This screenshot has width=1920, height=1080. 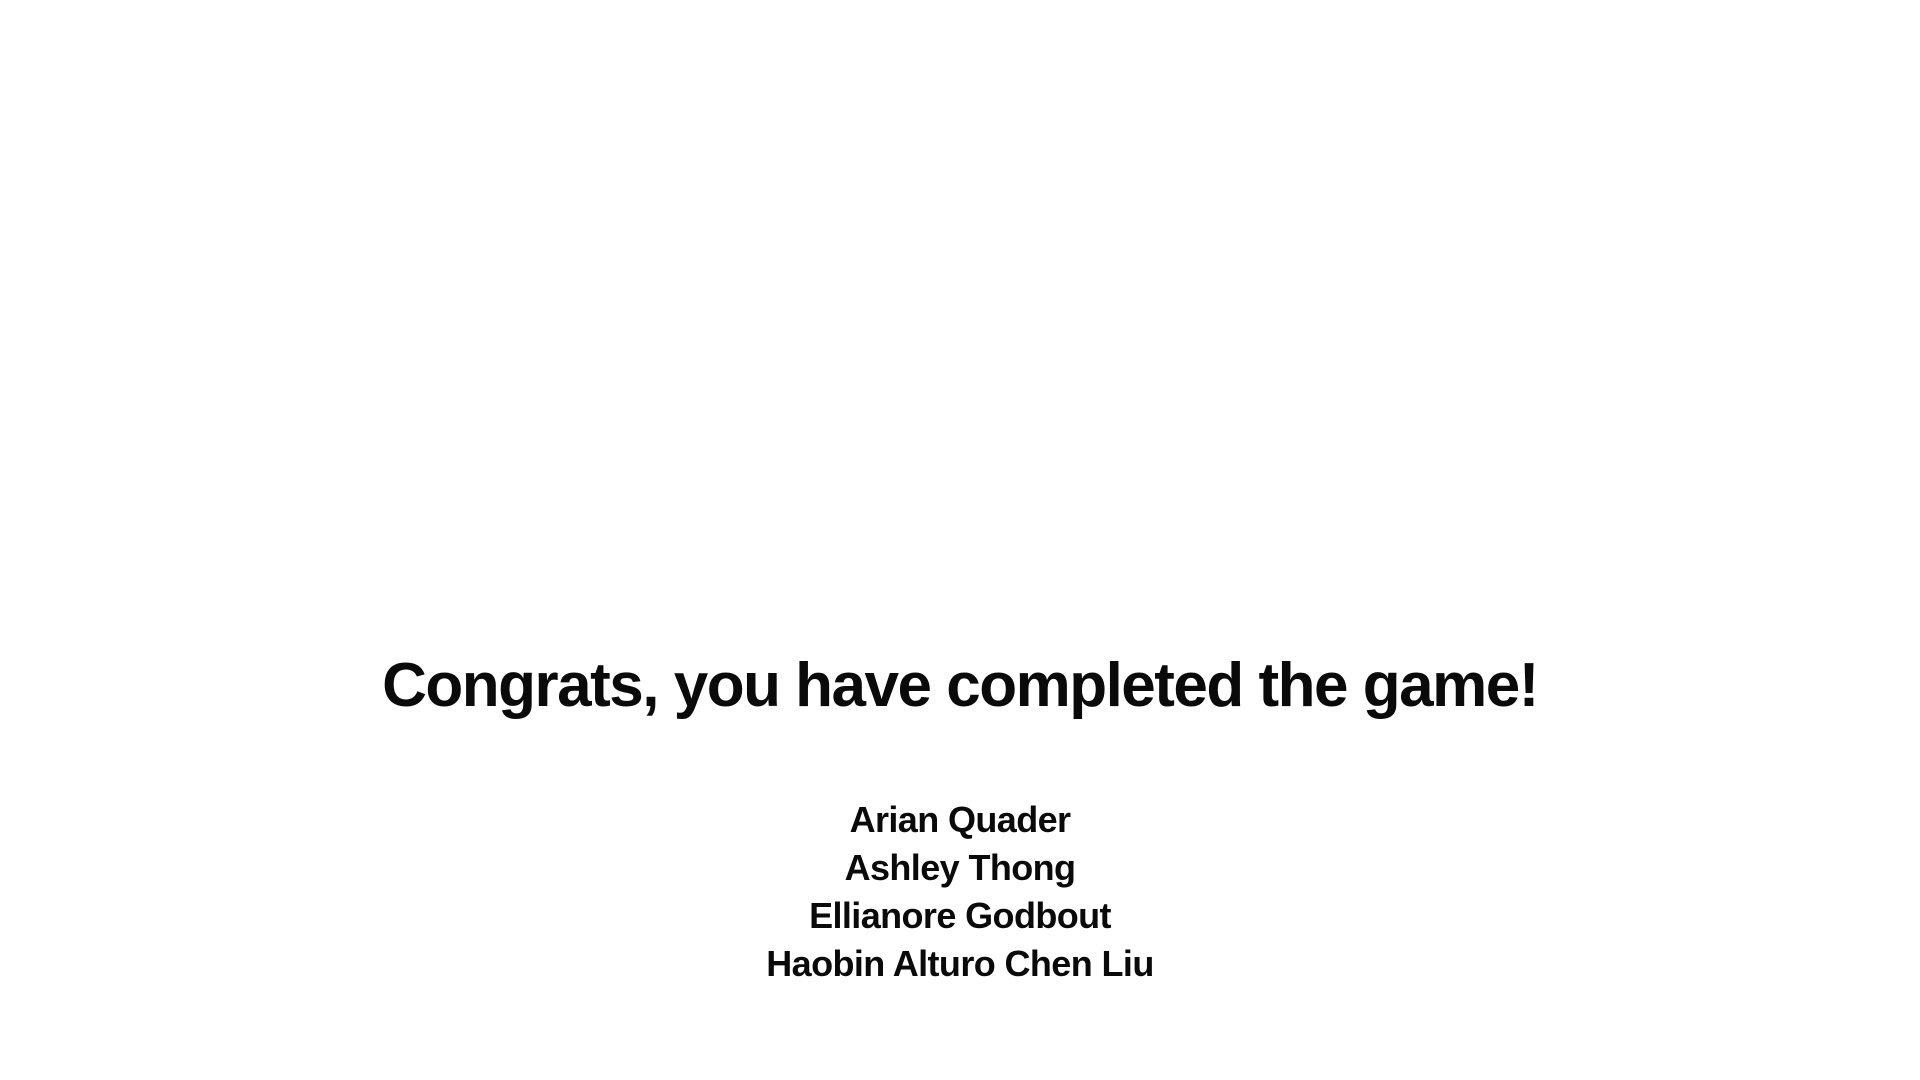 What do you see at coordinates (960, 685) in the screenshot?
I see `completion-headline: Congrats, you have completed the game!` at bounding box center [960, 685].